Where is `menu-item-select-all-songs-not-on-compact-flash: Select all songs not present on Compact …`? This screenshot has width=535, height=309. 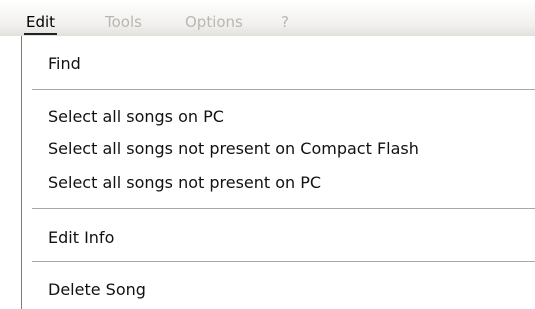
menu-item-select-all-songs-not-on-compact-flash: Select all songs not present on Compact … is located at coordinates (233, 149).